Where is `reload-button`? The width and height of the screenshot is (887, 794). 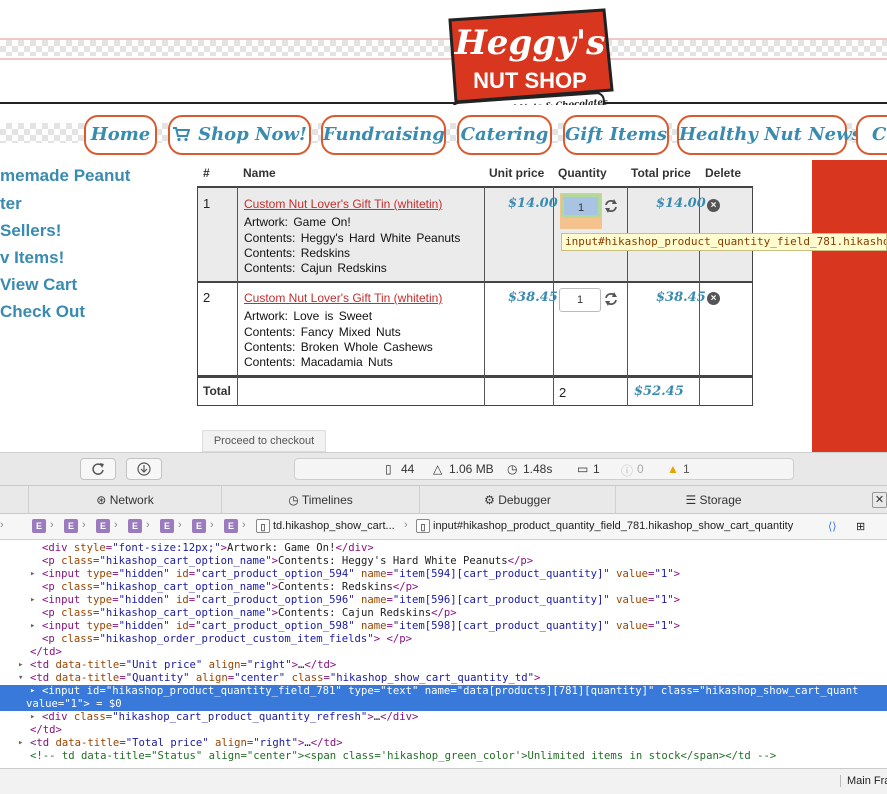
reload-button is located at coordinates (98, 469).